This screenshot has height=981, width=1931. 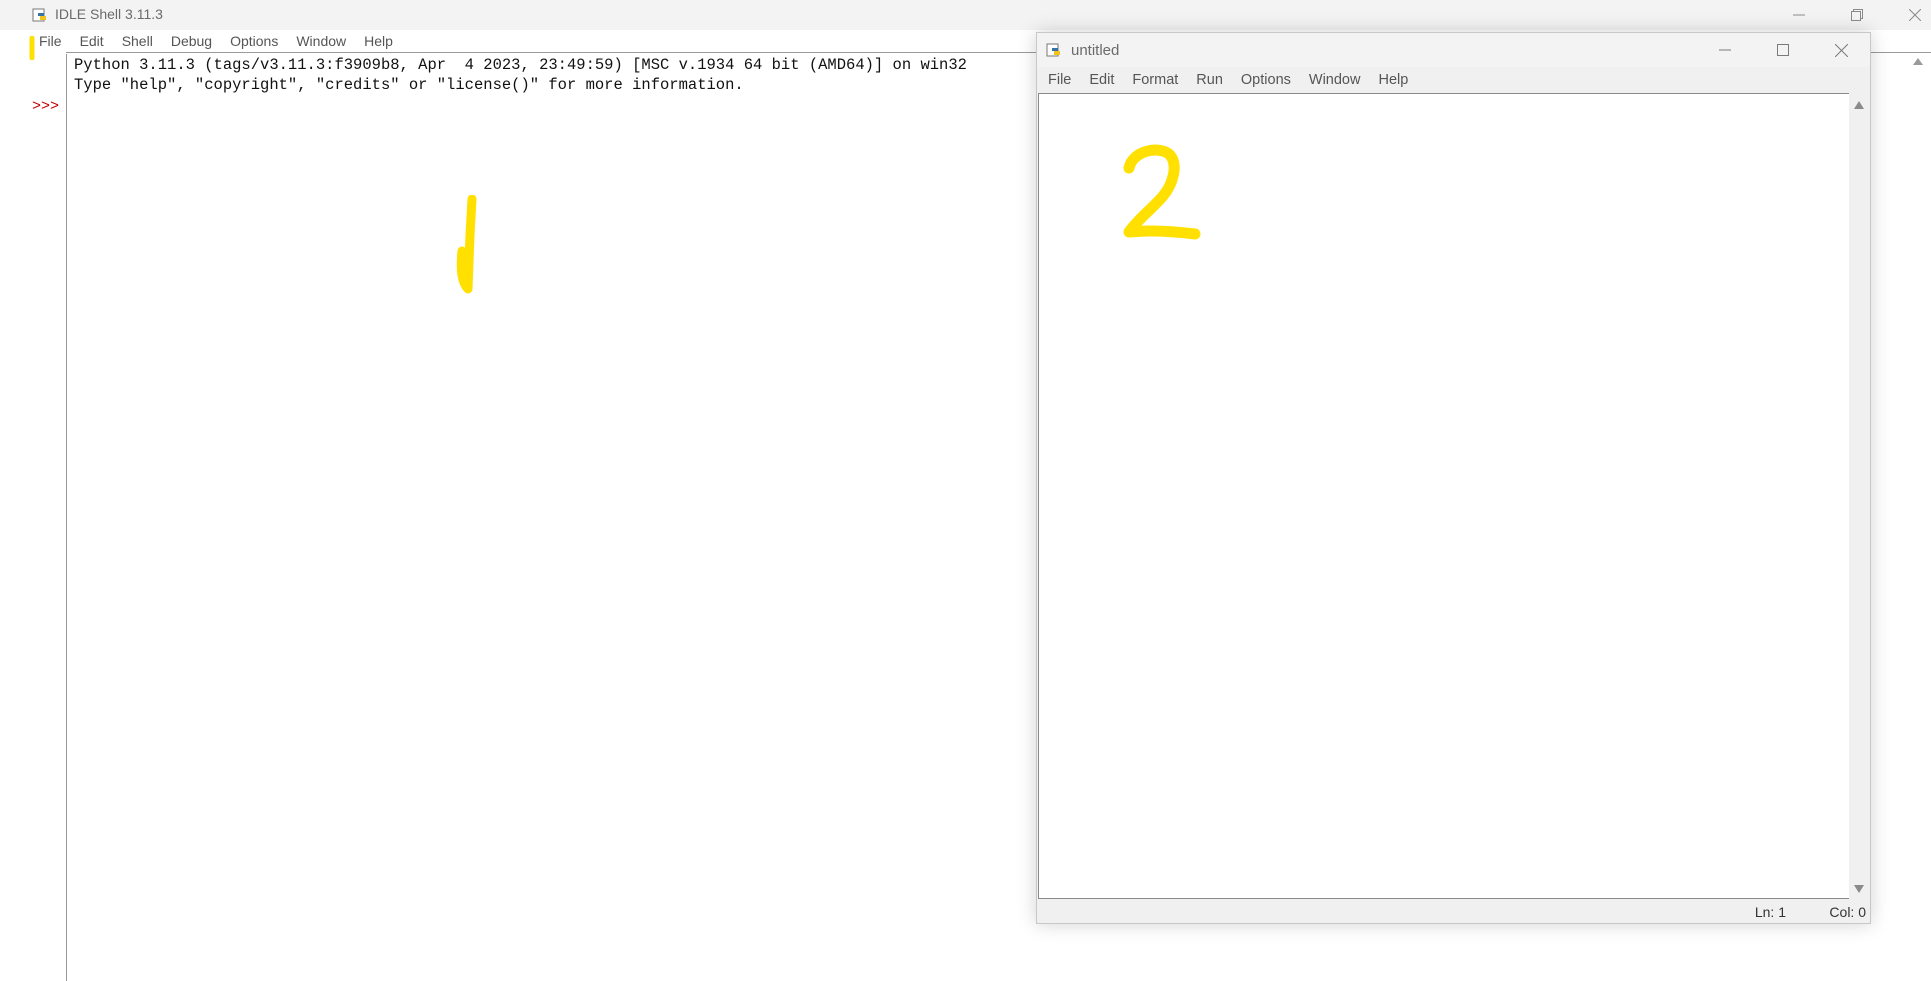 I want to click on shell-menu-help: Help, so click(x=378, y=41).